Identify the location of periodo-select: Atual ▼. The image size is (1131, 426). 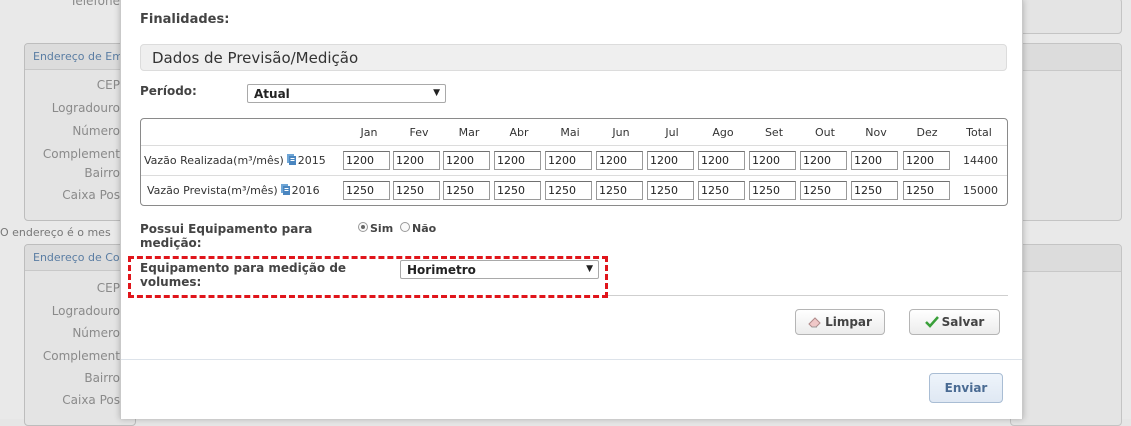
(346, 93).